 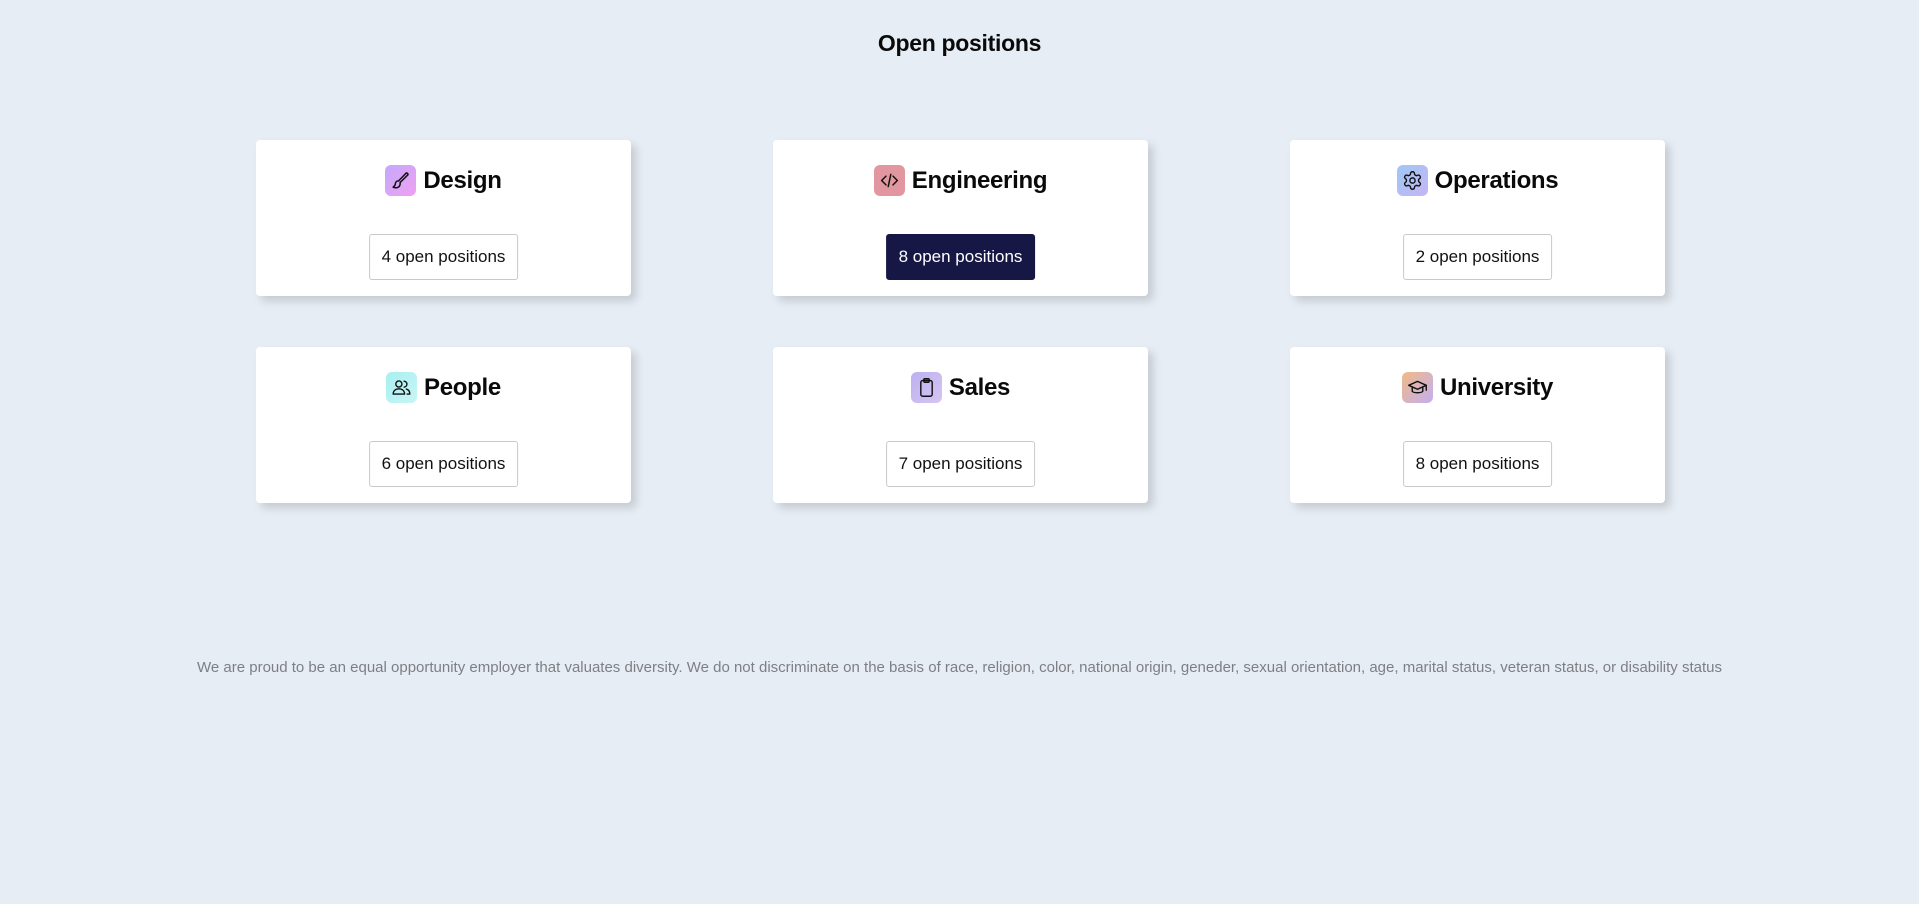 I want to click on open-positions-button-university: 8 open positions, so click(x=1477, y=464).